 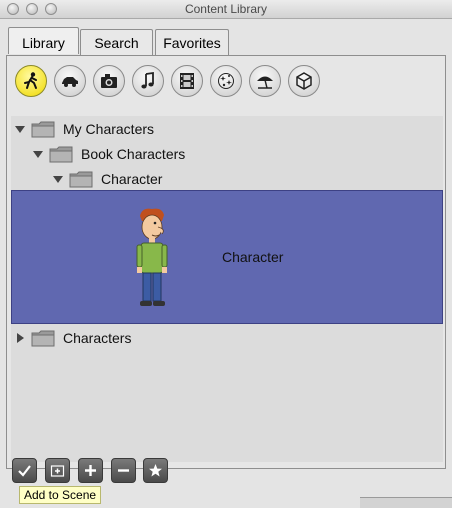 What do you see at coordinates (406, 502) in the screenshot?
I see `background-window-strip` at bounding box center [406, 502].